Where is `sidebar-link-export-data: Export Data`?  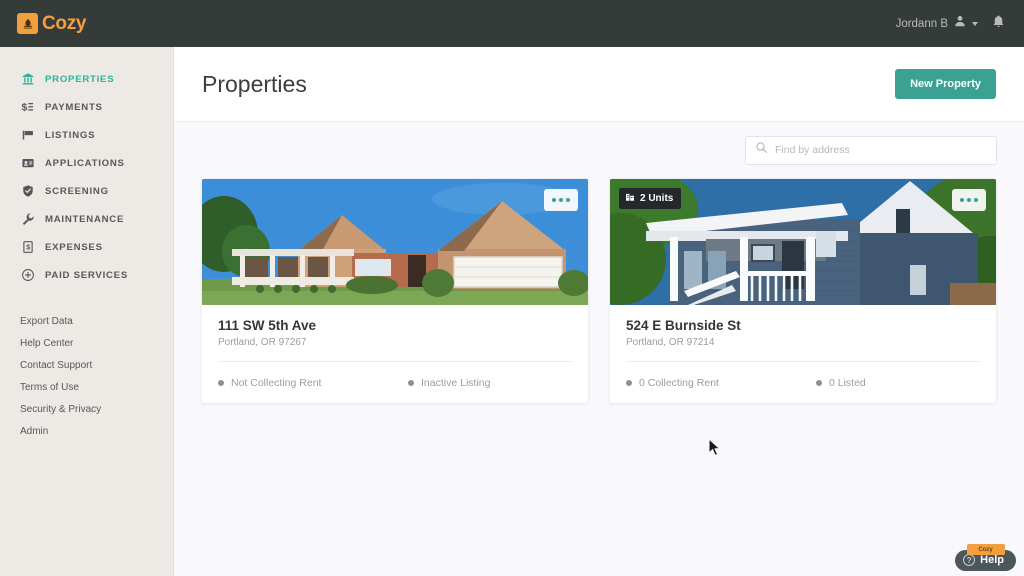
sidebar-link-export-data: Export Data is located at coordinates (96, 322).